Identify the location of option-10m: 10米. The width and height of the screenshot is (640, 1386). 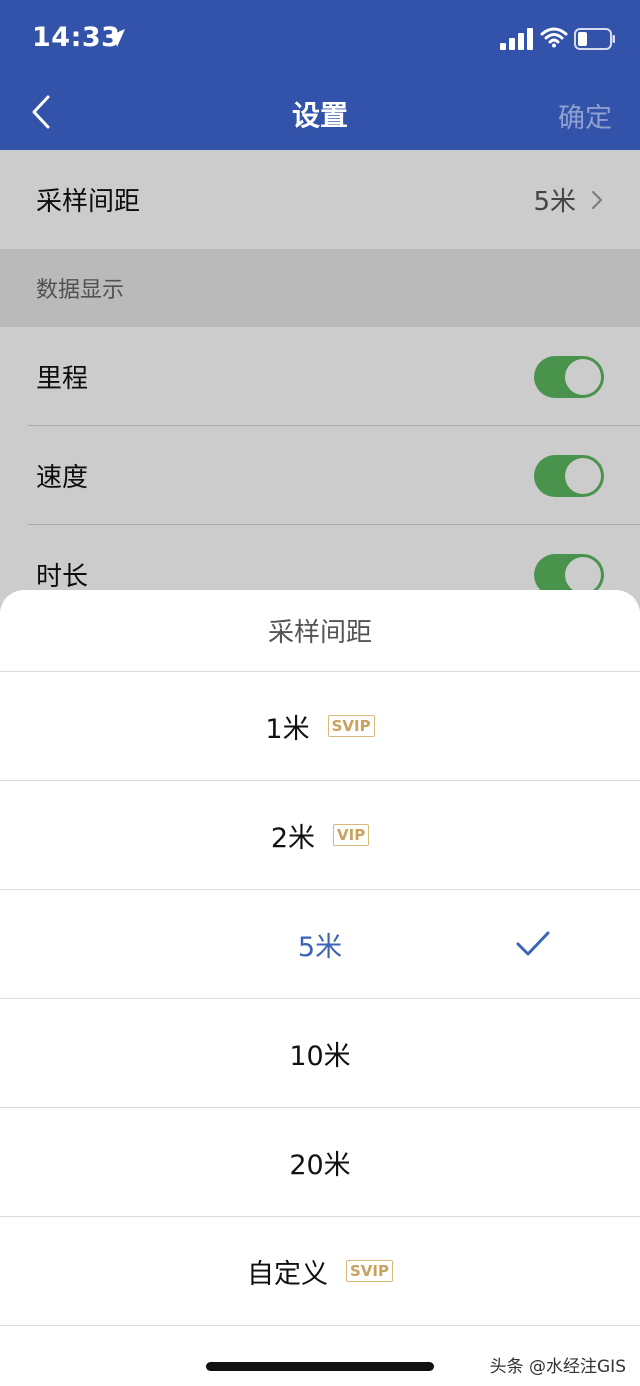
(320, 1053).